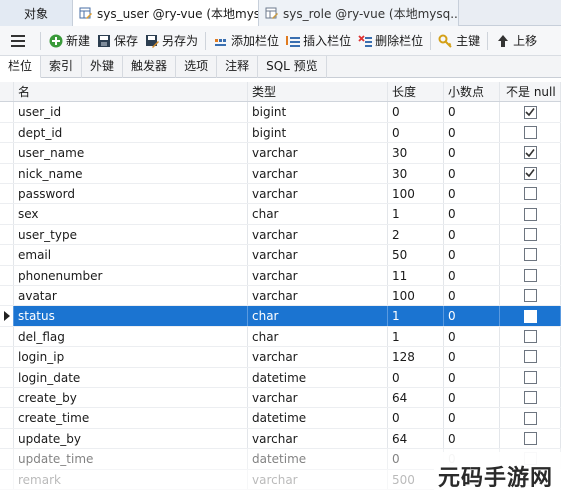 The width and height of the screenshot is (561, 500). What do you see at coordinates (238, 67) in the screenshot?
I see `tab-comment: 注释` at bounding box center [238, 67].